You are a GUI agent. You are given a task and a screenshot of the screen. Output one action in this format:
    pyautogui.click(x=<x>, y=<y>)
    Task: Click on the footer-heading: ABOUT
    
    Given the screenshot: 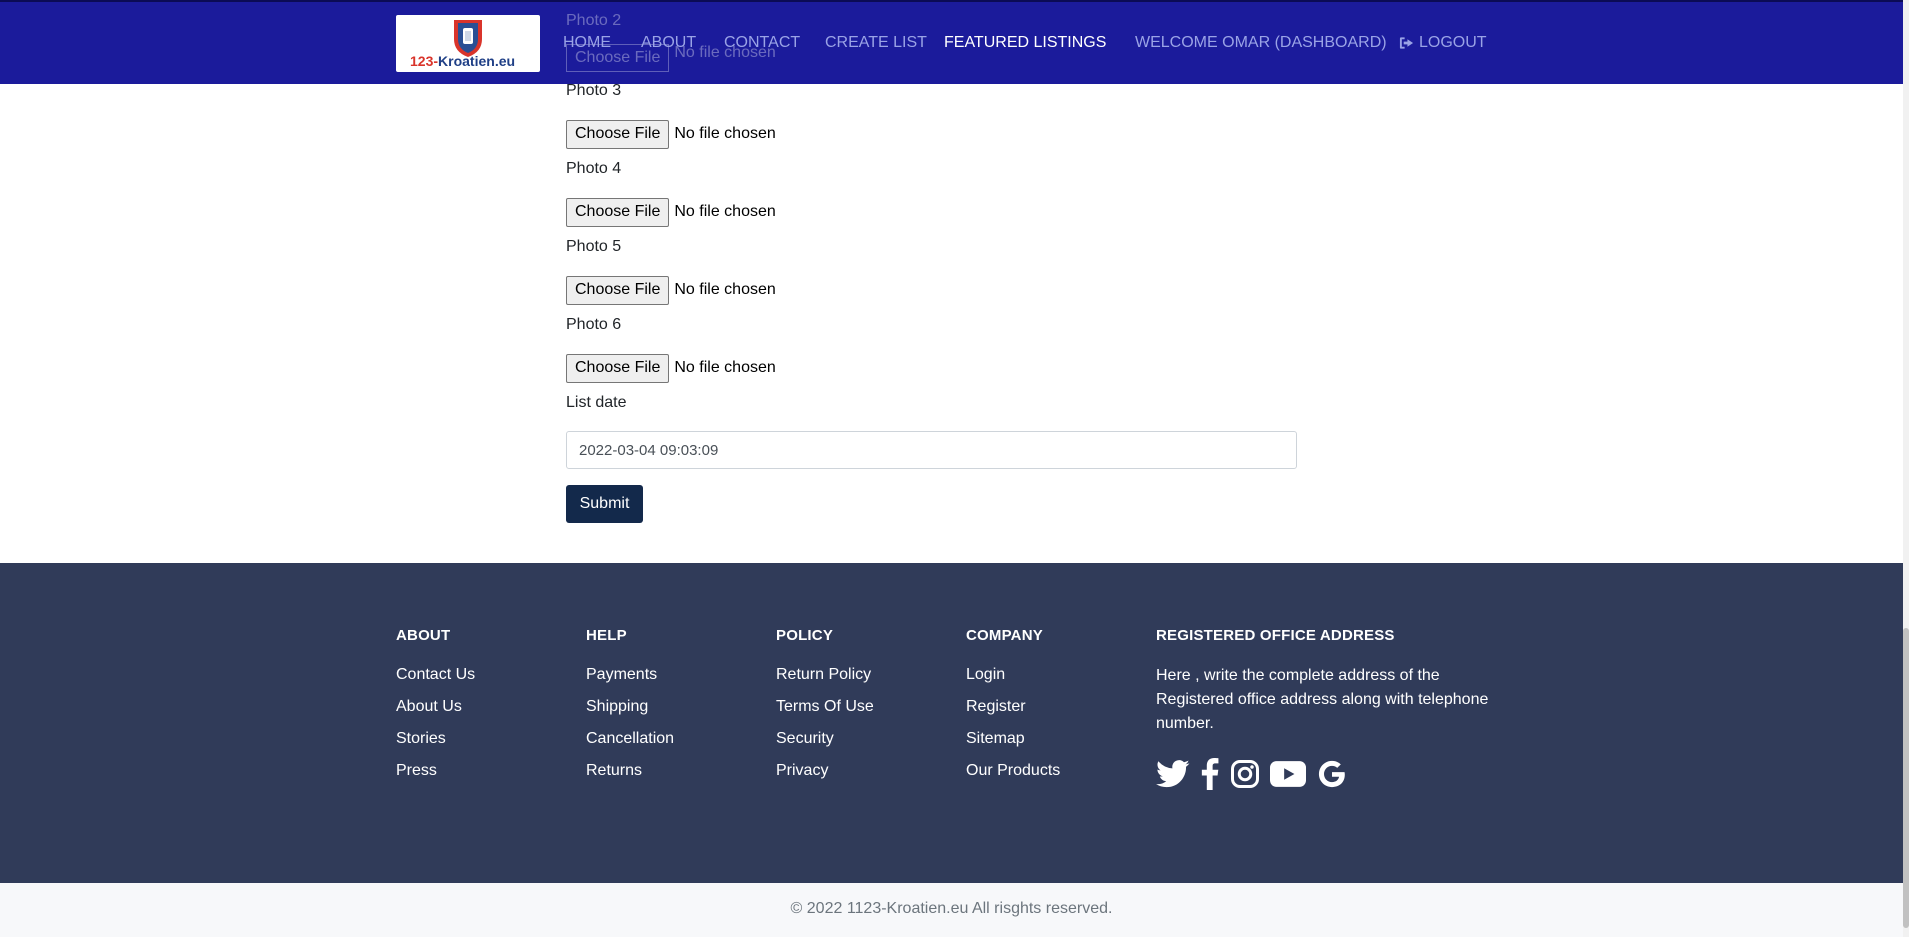 What is the action you would take?
    pyautogui.click(x=423, y=635)
    